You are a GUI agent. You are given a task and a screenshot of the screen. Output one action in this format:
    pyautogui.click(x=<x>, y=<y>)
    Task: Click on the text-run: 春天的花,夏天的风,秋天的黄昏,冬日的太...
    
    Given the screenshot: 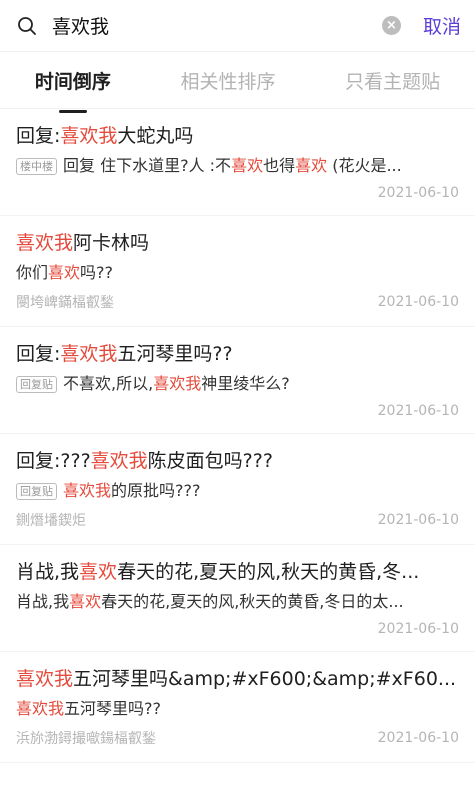 What is the action you would take?
    pyautogui.click(x=252, y=601)
    